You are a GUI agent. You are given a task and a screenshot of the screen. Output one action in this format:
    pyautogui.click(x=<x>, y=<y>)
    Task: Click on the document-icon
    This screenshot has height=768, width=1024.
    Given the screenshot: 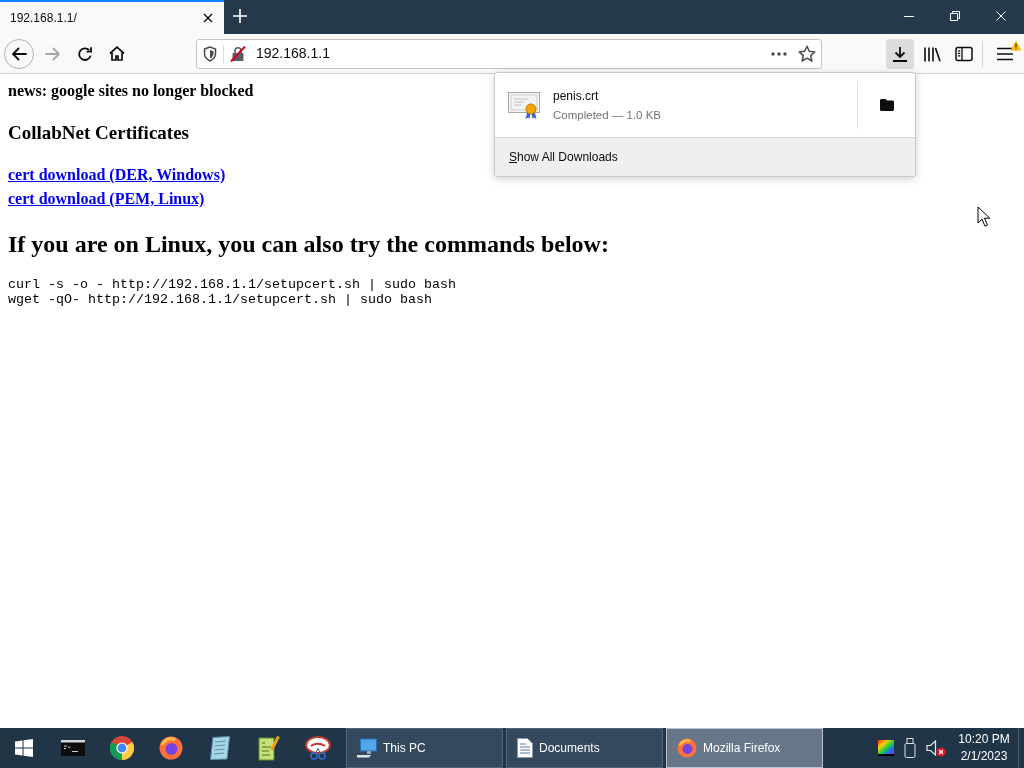 What is the action you would take?
    pyautogui.click(x=525, y=748)
    